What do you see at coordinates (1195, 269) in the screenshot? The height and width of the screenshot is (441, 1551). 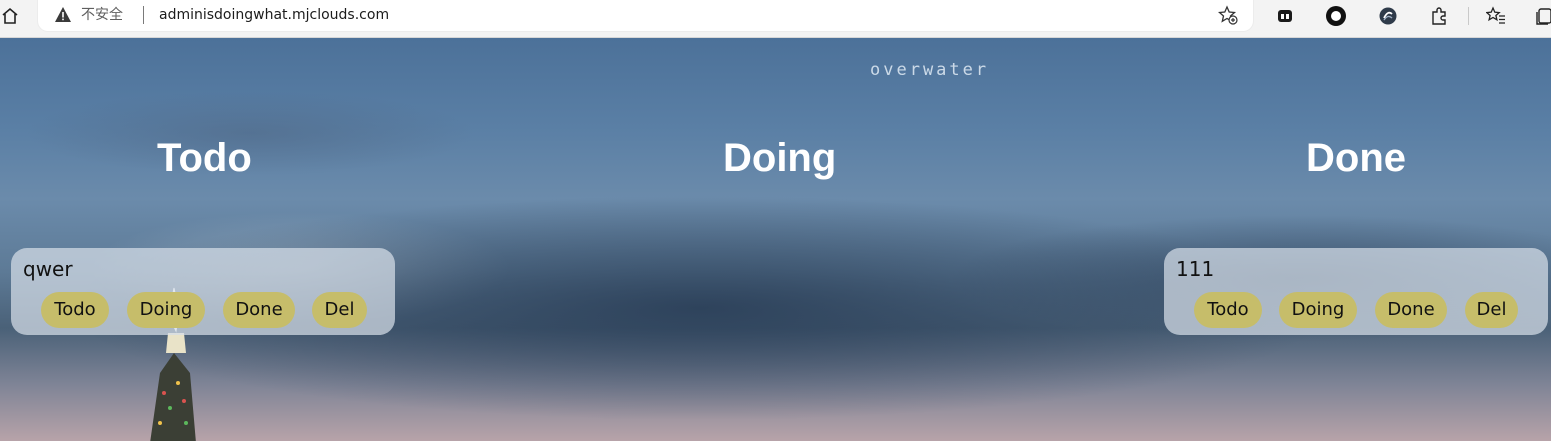 I see `card-text: 111` at bounding box center [1195, 269].